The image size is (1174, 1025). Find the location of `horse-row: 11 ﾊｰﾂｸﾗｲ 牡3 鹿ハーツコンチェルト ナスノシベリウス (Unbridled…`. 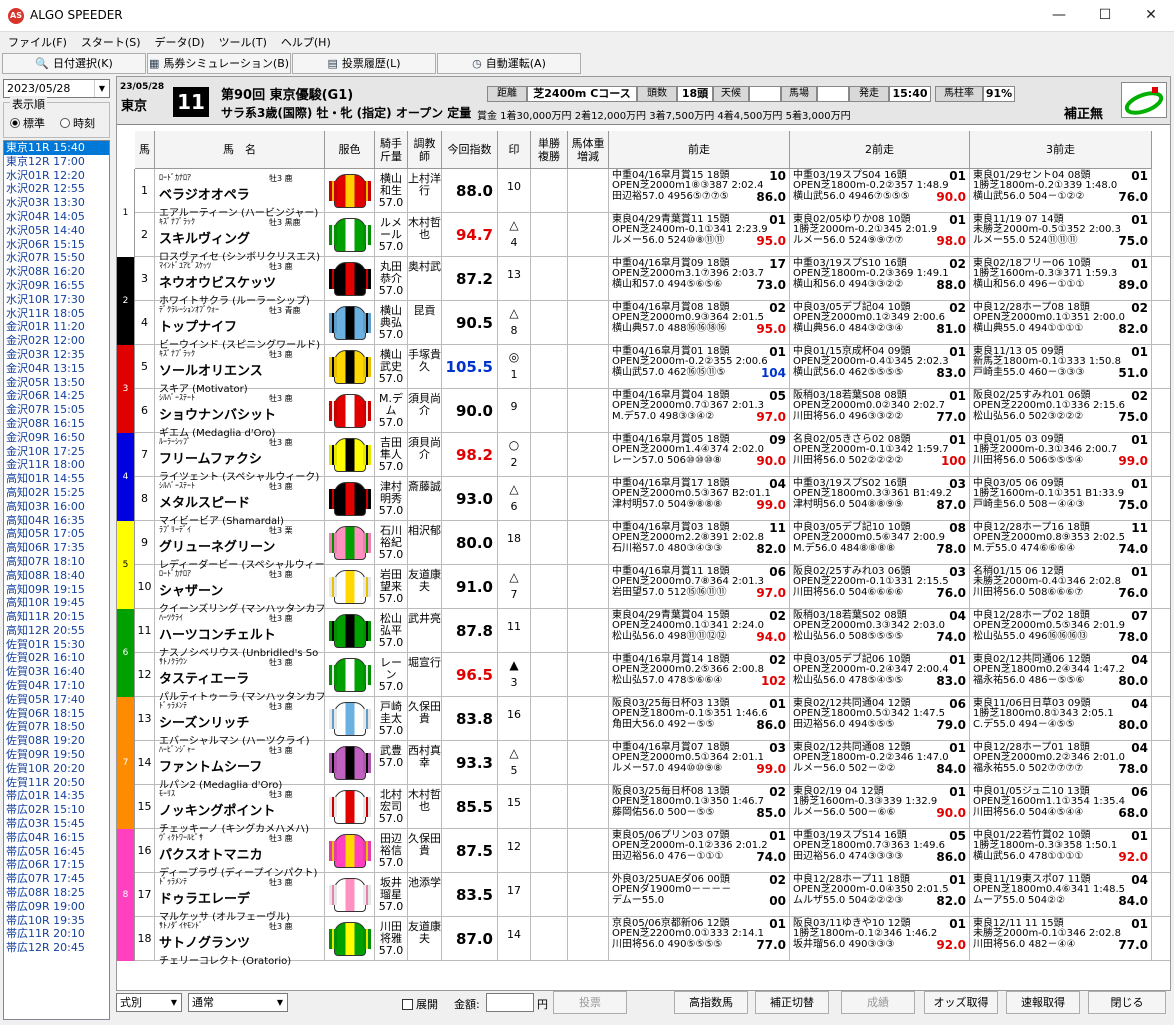

horse-row: 11 ﾊｰﾂｸﾗｲ 牡3 鹿ハーツコンチェルト ナスノシベリウス (Unbridled… is located at coordinates (652, 634).